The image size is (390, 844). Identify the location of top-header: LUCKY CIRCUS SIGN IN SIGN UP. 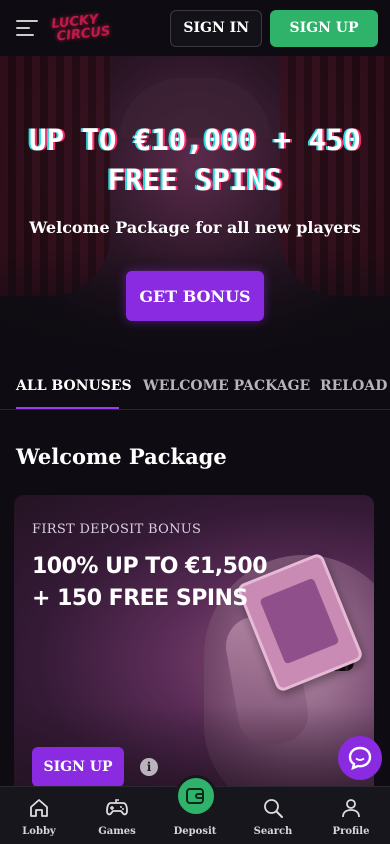
(195, 28).